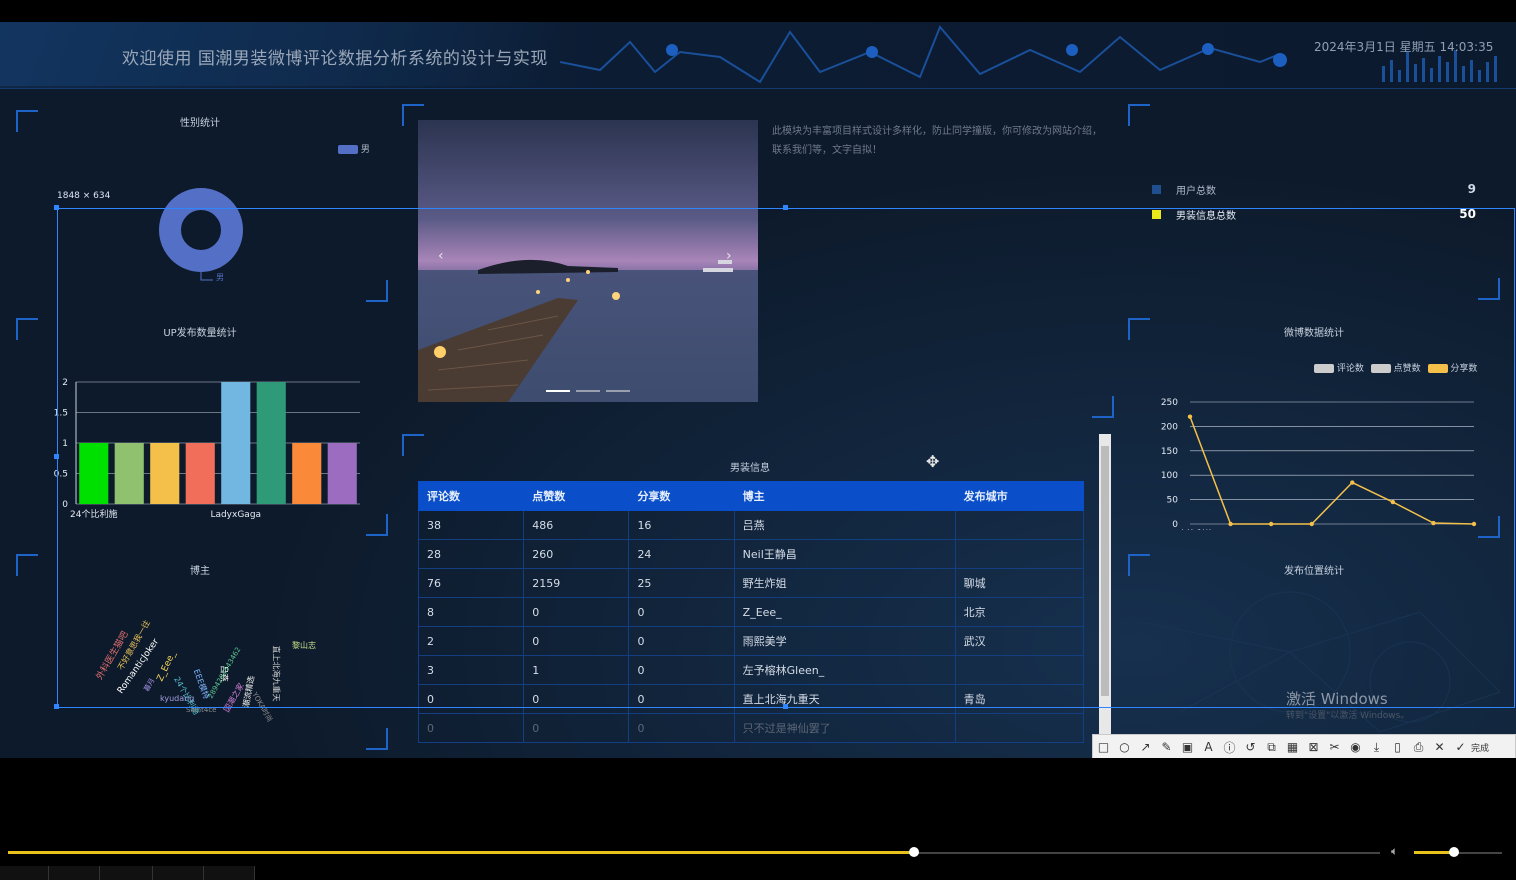  What do you see at coordinates (1471, 189) in the screenshot?
I see `kpi-value: 9` at bounding box center [1471, 189].